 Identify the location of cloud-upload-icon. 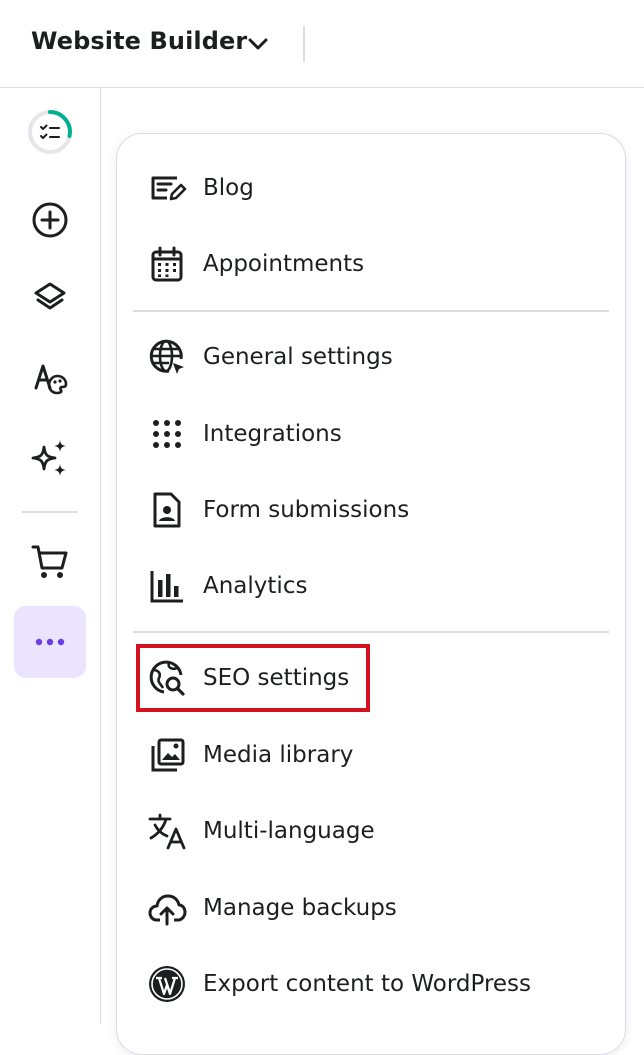
(167, 908).